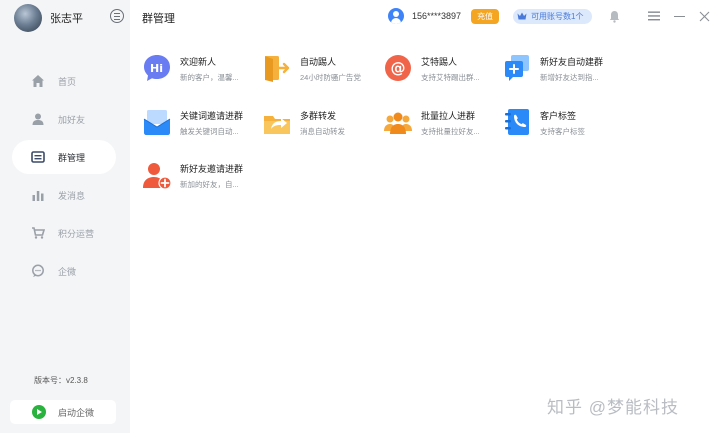 This screenshot has width=720, height=433. I want to click on launch-label: 启动企微, so click(76, 412).